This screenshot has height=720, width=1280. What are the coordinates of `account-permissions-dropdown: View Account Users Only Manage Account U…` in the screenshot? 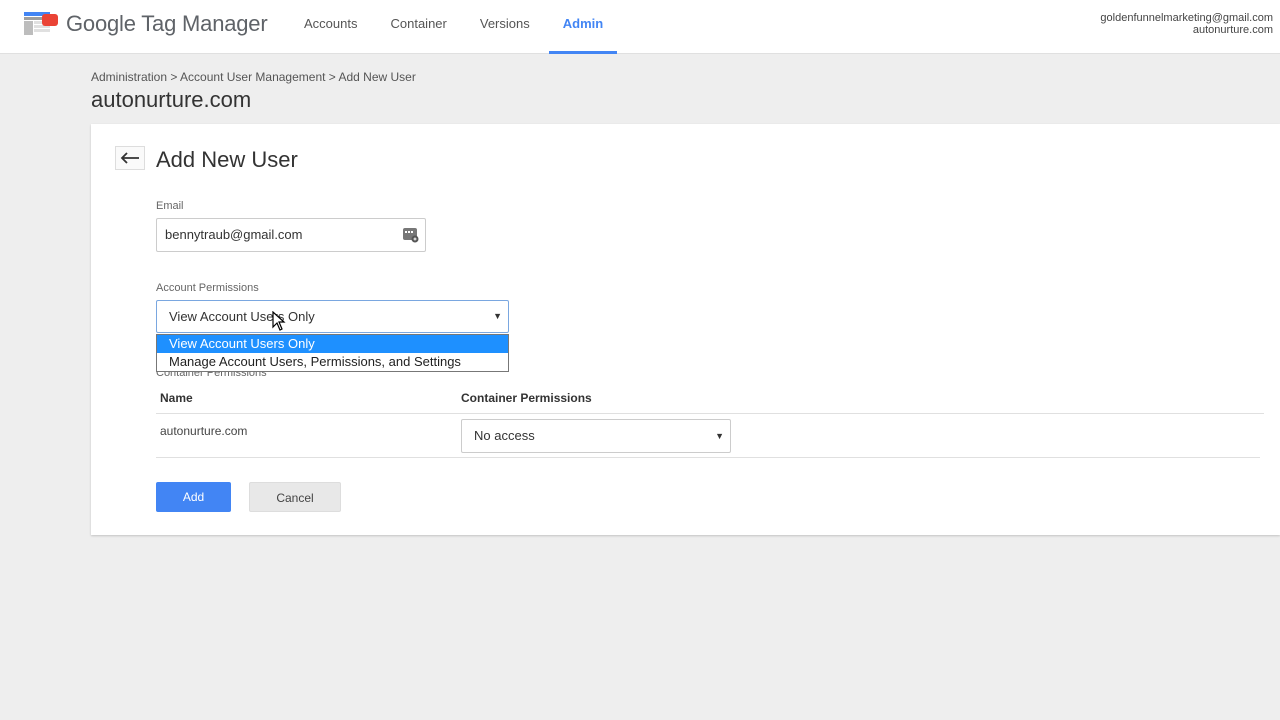 It's located at (332, 353).